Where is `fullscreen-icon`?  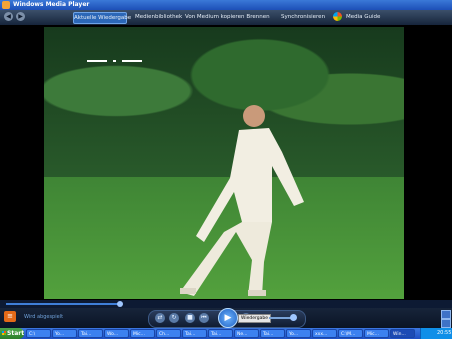 fullscreen-icon is located at coordinates (446, 314).